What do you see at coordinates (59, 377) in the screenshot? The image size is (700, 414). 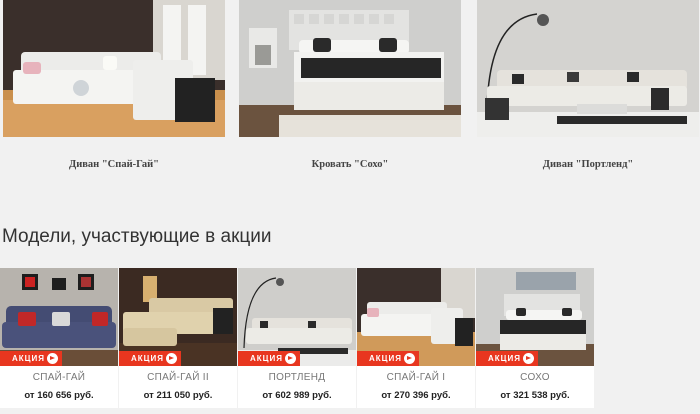 I see `product-name: СПАЙ-ГАЙ` at bounding box center [59, 377].